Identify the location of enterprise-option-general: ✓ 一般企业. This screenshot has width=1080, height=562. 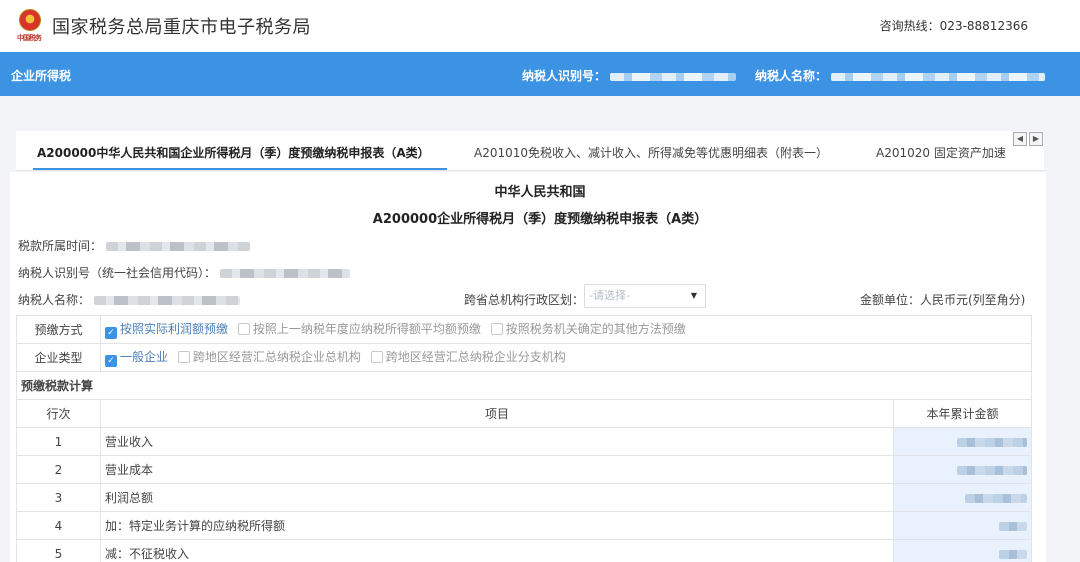
(136, 358).